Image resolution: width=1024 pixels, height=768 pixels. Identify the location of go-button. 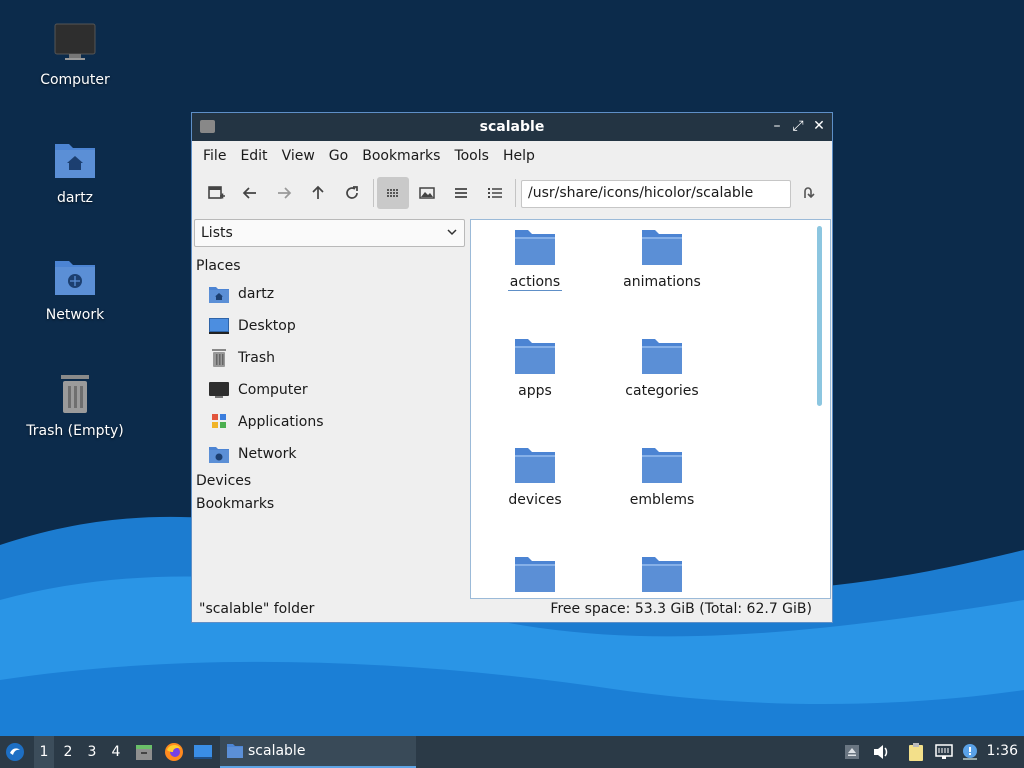
(808, 193).